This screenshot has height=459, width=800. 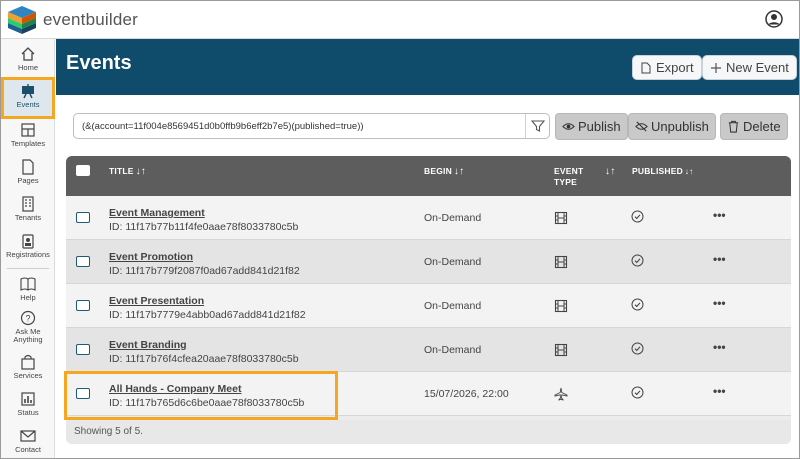 I want to click on column-title-label: TITLE, so click(x=121, y=171).